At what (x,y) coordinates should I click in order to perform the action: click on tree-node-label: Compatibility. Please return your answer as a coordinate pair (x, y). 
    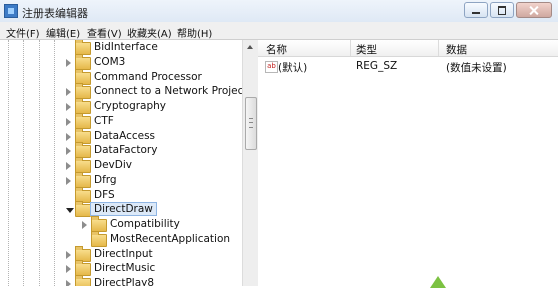
    Looking at the image, I should click on (145, 224).